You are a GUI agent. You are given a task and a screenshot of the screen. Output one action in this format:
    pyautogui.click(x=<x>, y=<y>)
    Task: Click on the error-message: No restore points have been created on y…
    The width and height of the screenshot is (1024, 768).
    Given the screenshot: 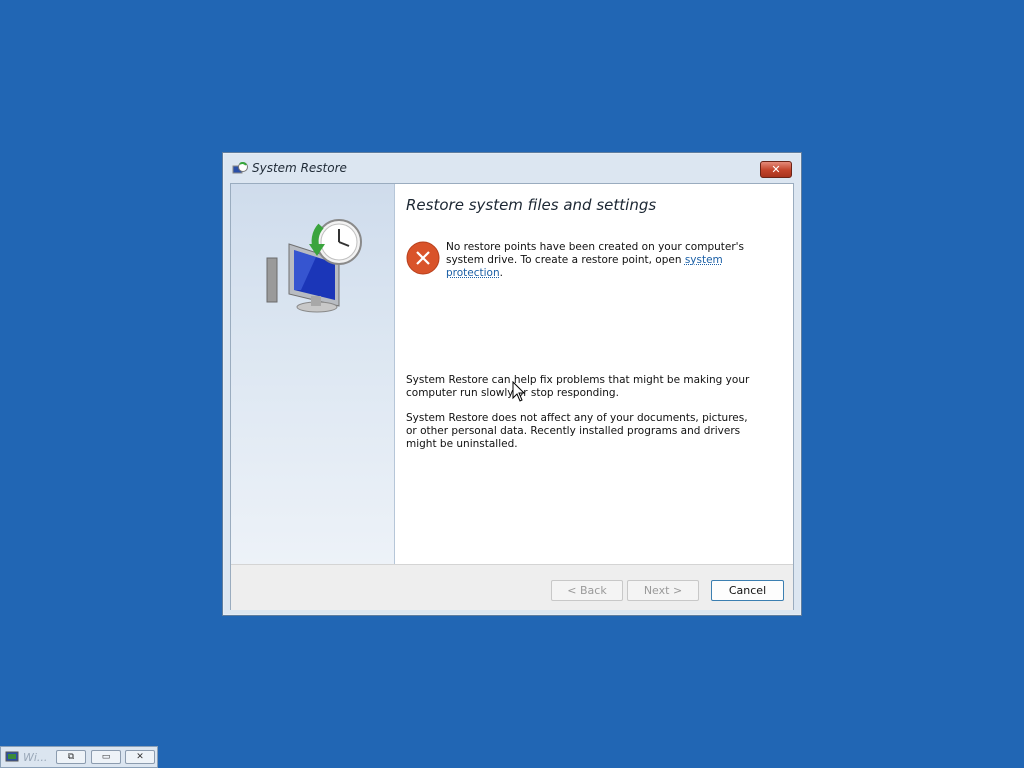 What is the action you would take?
    pyautogui.click(x=611, y=260)
    